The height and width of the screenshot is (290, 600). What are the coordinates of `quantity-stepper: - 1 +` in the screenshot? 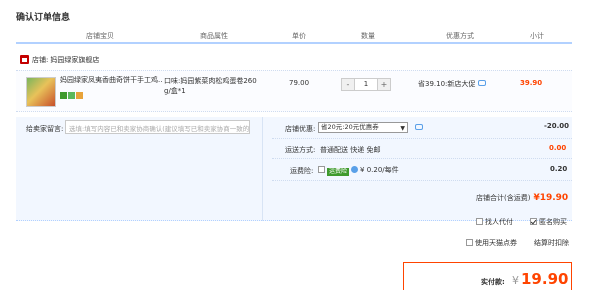 It's located at (366, 84).